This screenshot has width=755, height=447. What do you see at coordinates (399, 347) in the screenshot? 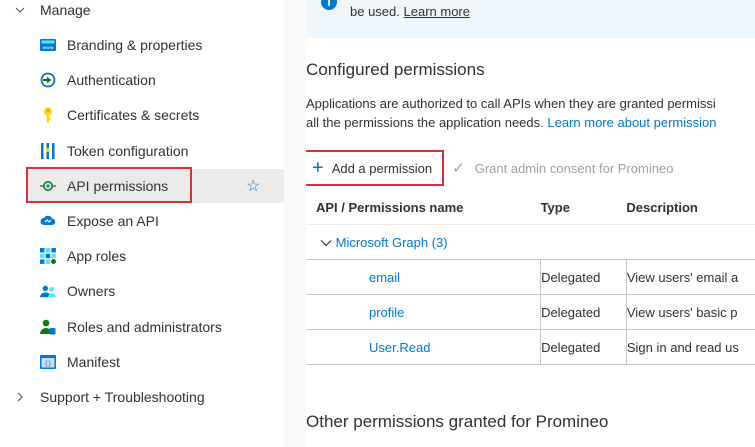
I see `permission-name-link: User.Read` at bounding box center [399, 347].